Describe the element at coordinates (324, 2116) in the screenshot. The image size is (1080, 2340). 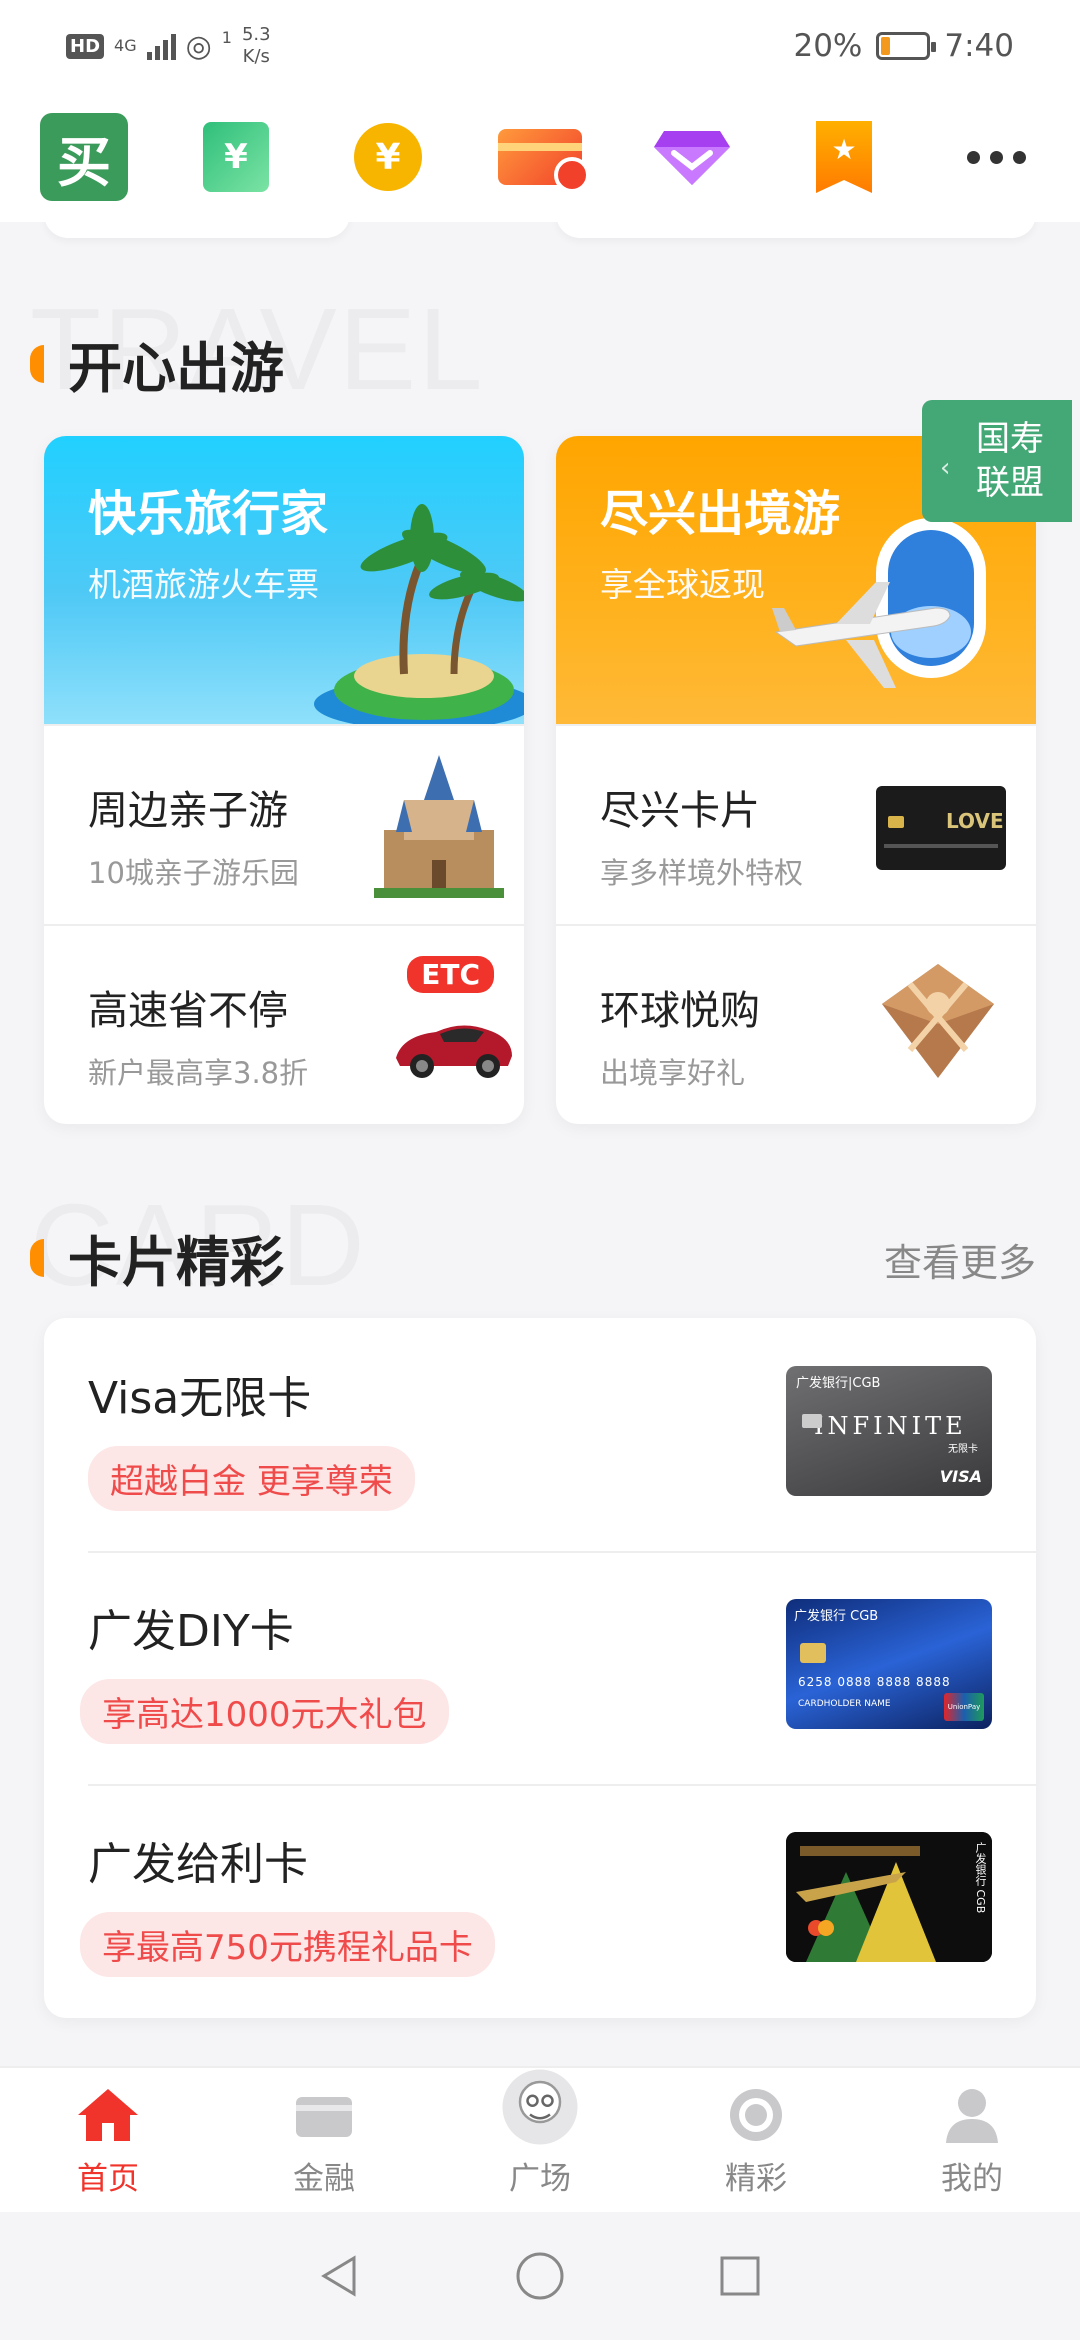
I see `finance-card-icon` at that location.